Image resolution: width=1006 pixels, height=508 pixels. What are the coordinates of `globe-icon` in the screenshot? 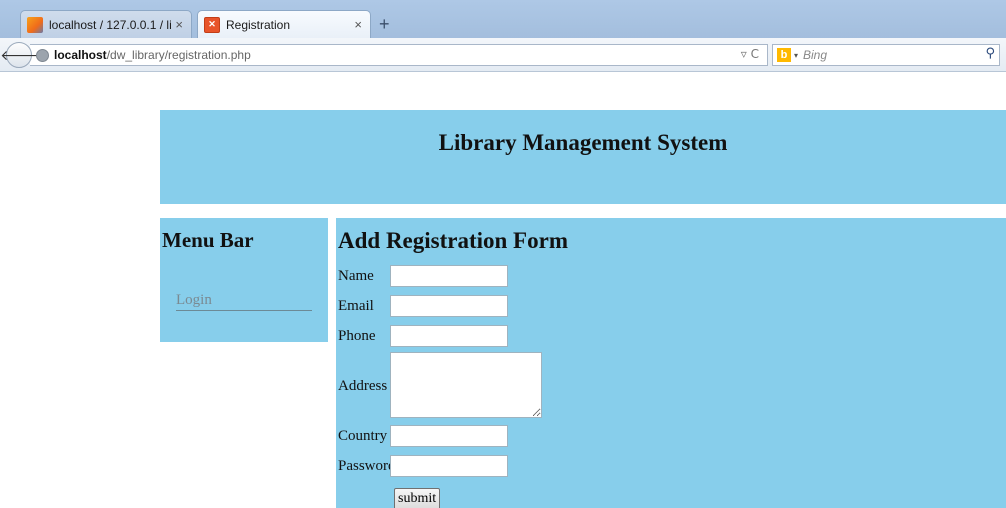 It's located at (42, 55).